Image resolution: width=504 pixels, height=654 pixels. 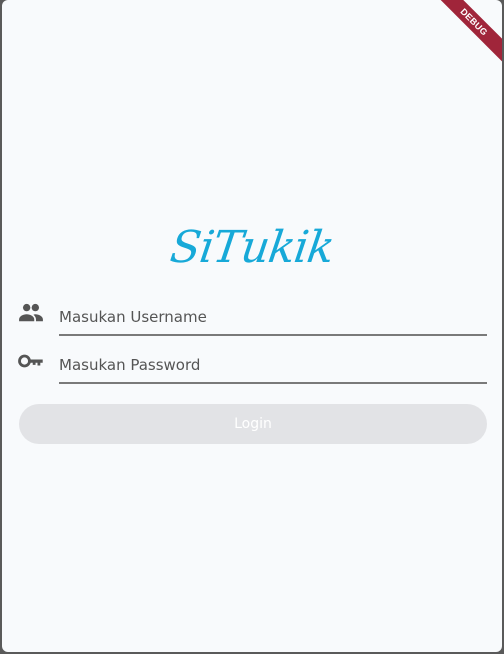 What do you see at coordinates (31, 313) in the screenshot?
I see `people-icon` at bounding box center [31, 313].